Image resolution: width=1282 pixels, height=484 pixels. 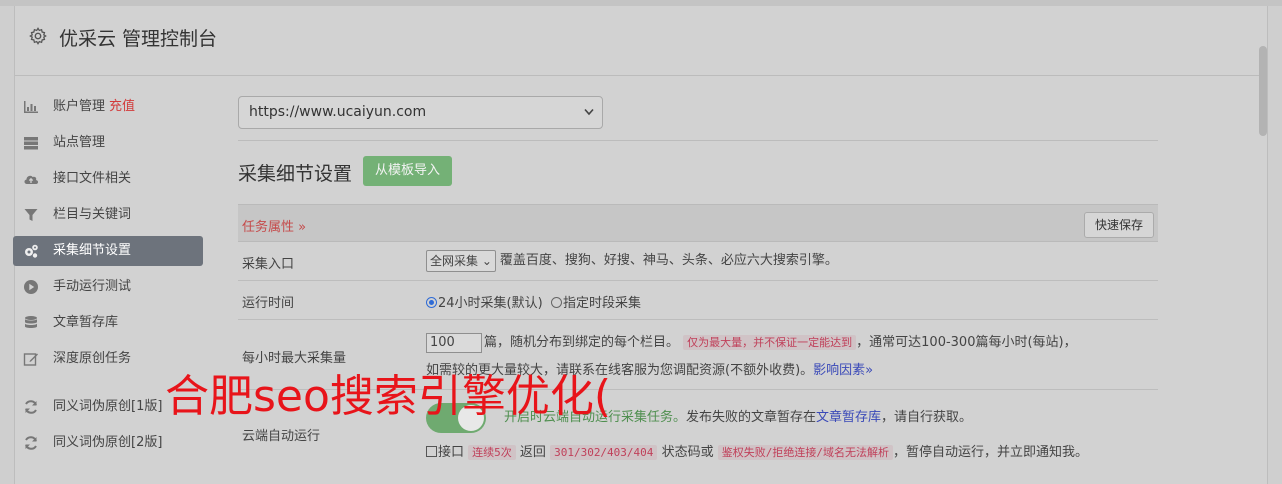 I want to click on gears-icon, so click(x=31, y=251).